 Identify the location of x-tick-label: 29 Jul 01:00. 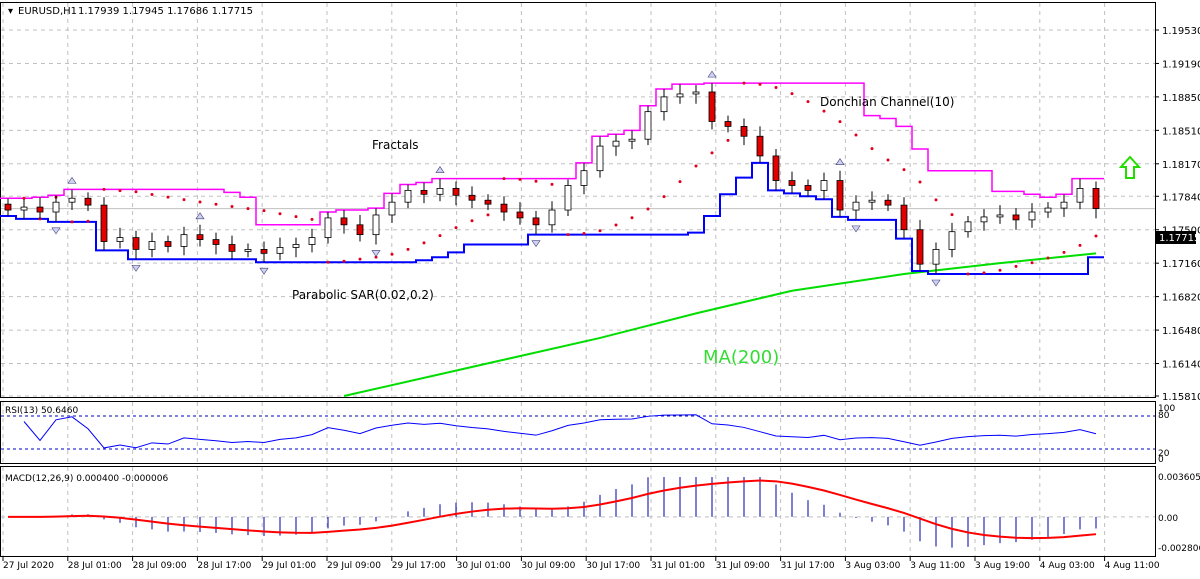
(289, 566).